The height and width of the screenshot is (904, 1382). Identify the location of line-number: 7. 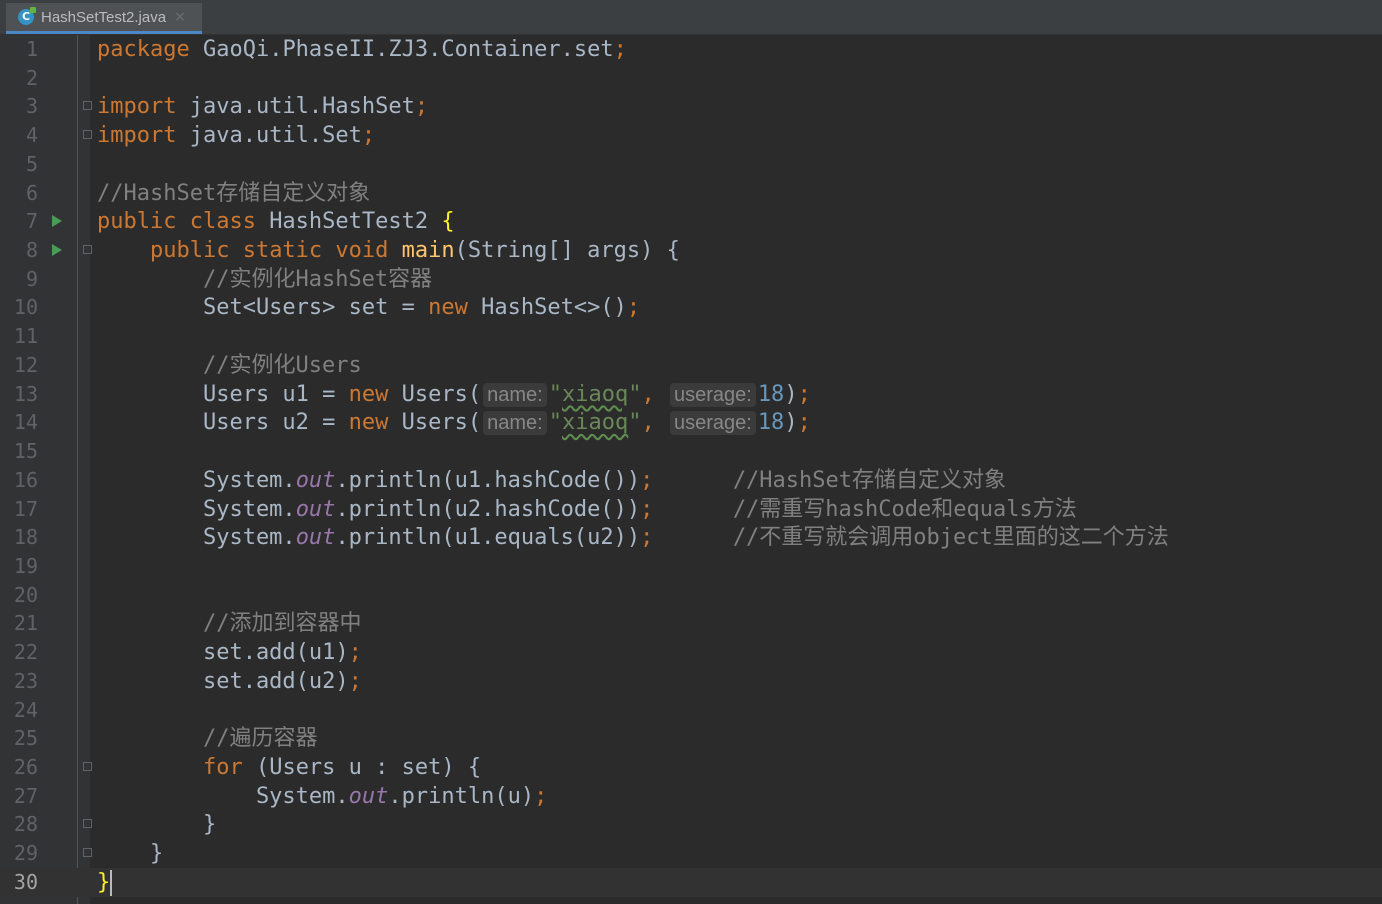
(31, 221).